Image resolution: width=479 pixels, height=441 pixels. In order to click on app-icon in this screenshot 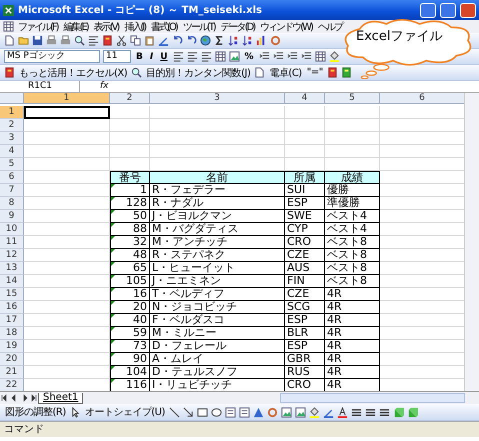, I will do `click(8, 10)`.